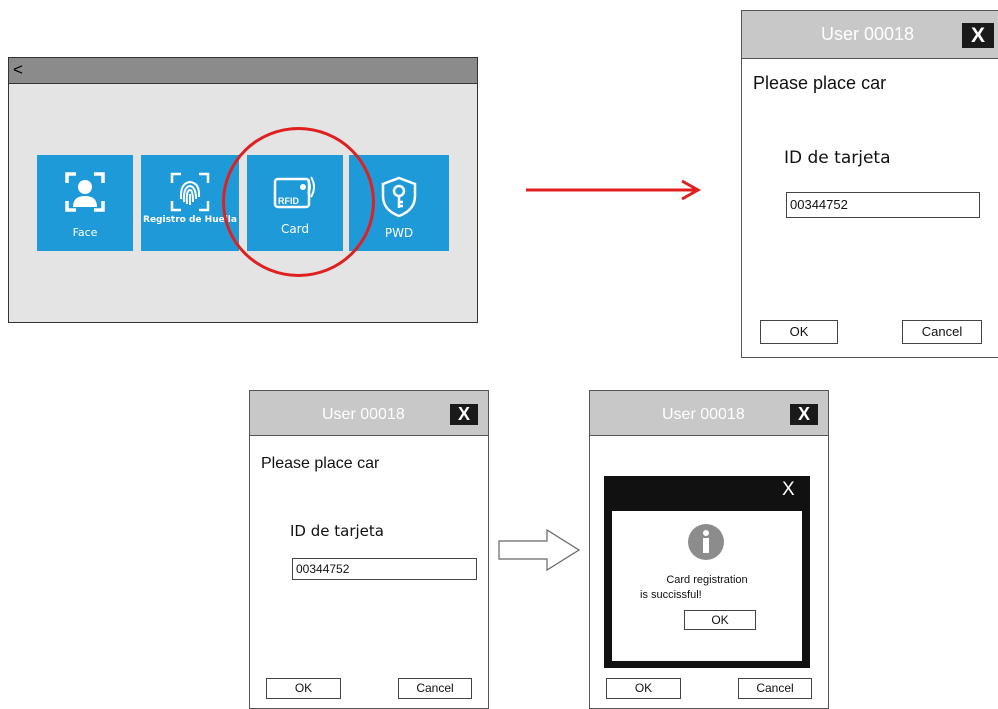 The width and height of the screenshot is (998, 709). What do you see at coordinates (243, 71) in the screenshot?
I see `menu-top-bar: <` at bounding box center [243, 71].